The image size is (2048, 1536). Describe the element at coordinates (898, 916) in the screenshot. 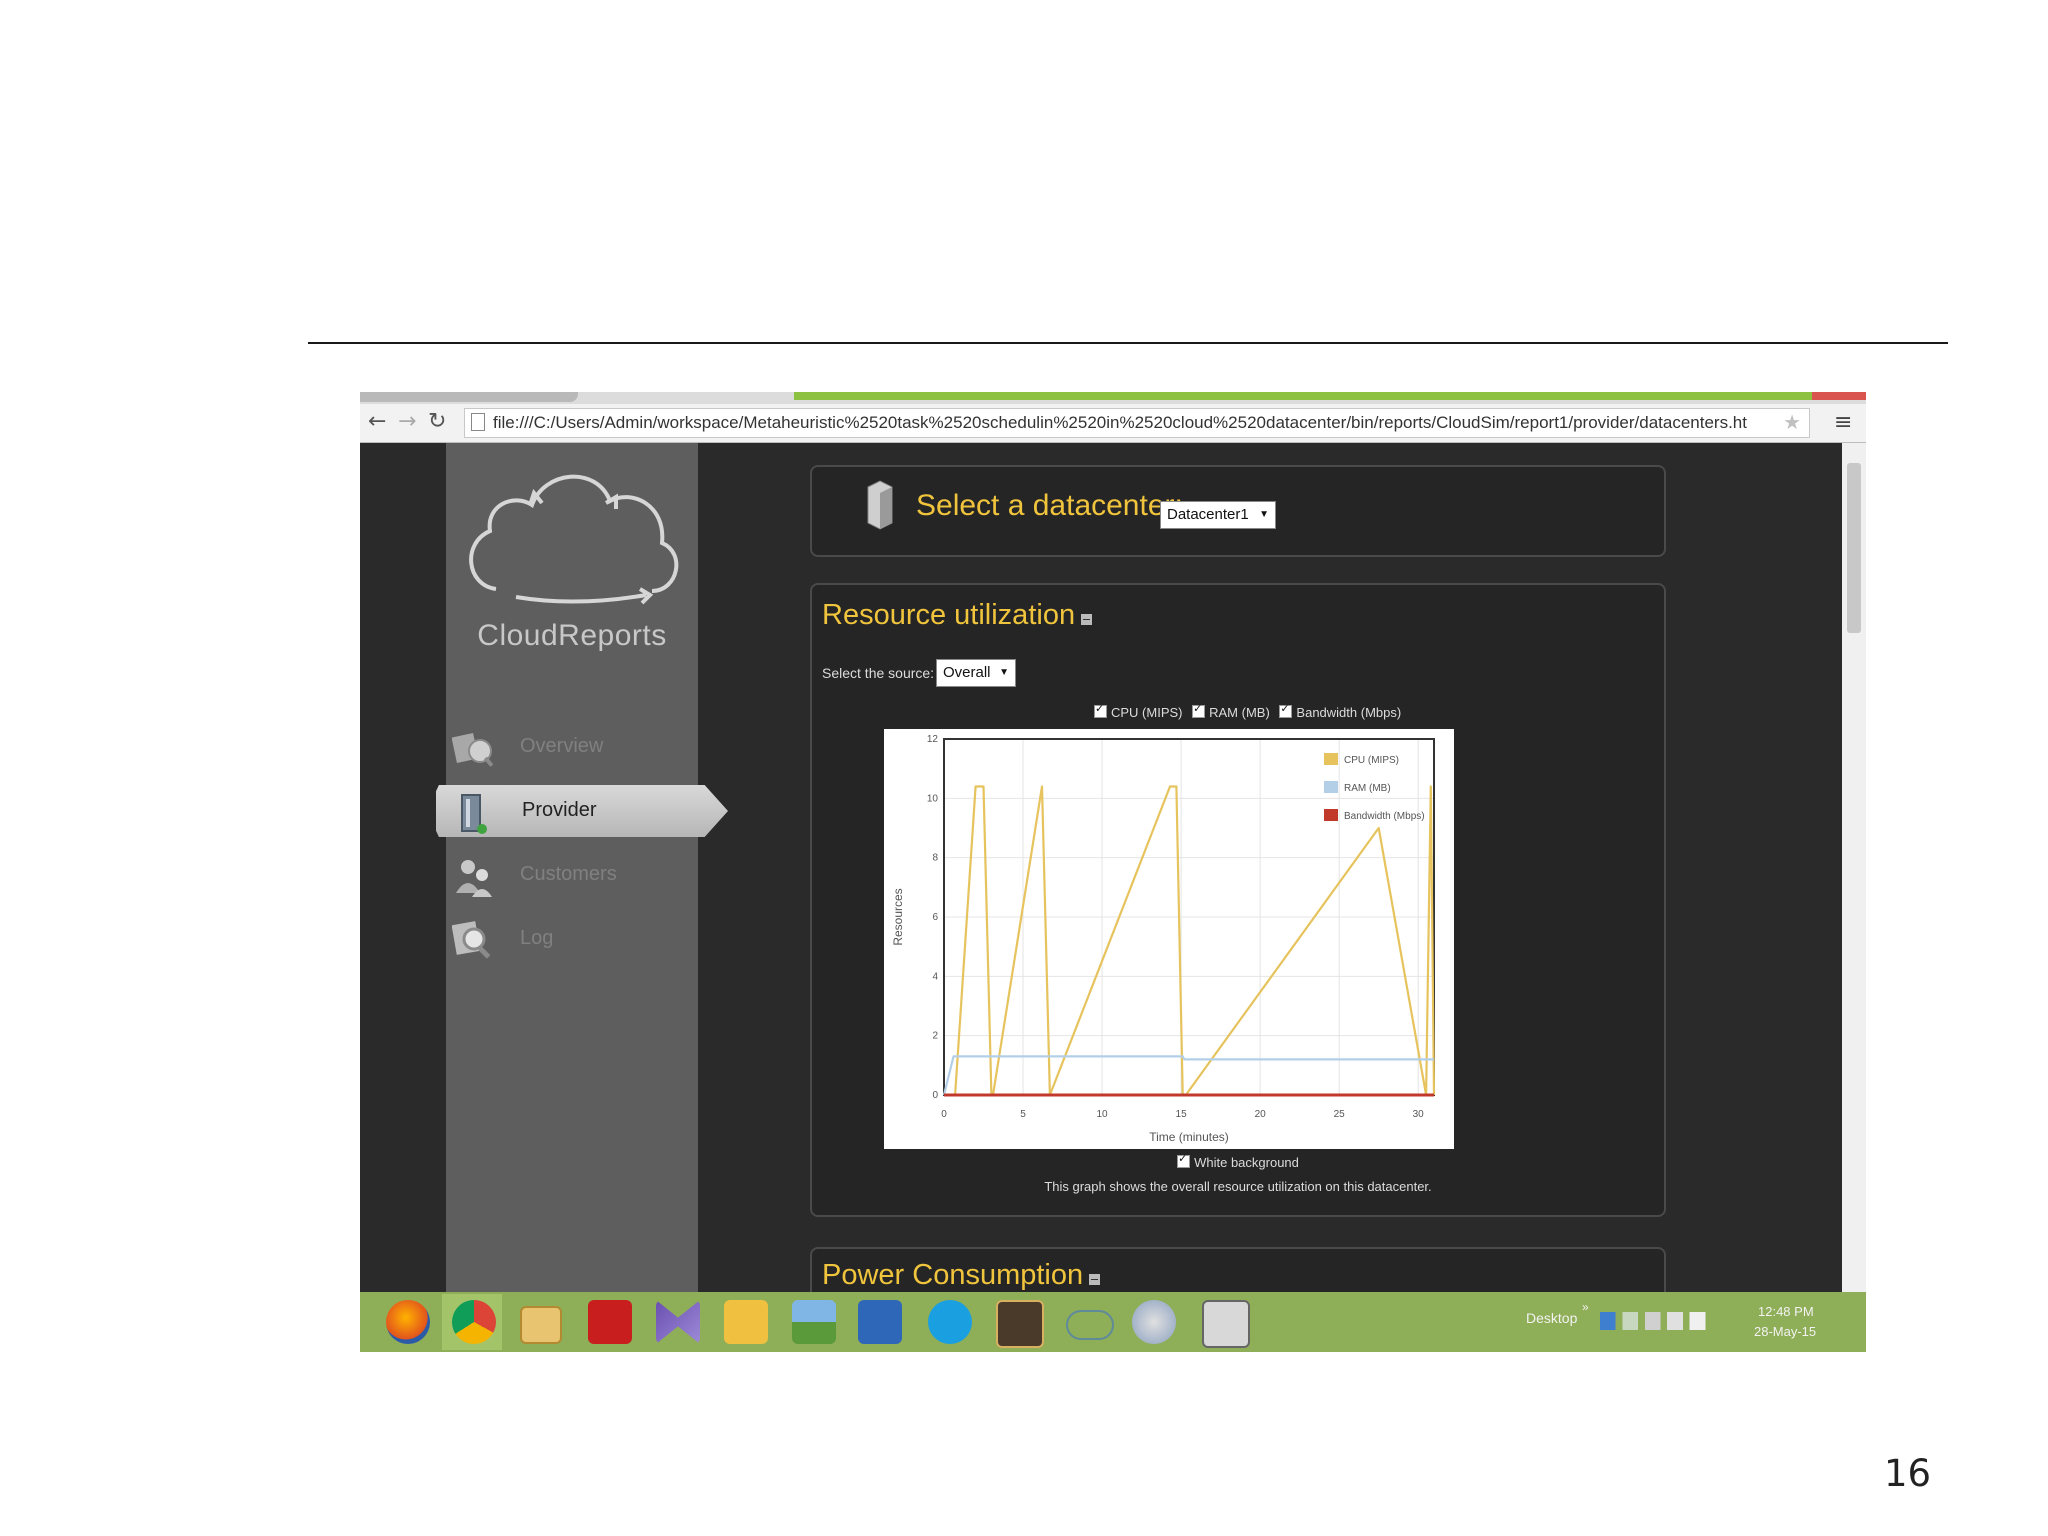

I see `y-axis-label: Resources` at that location.